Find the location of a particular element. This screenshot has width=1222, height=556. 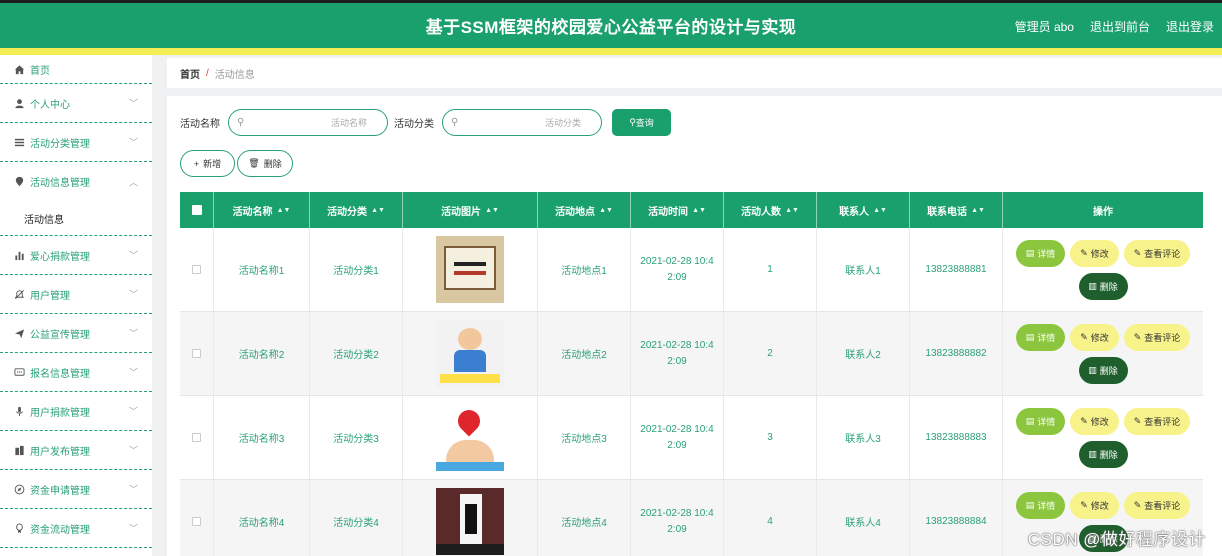

toolbar: + 新增 🗑 删除 is located at coordinates (236, 163).